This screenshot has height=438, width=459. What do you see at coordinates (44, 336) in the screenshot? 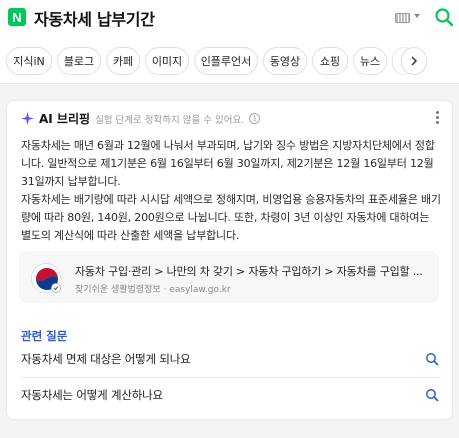
I see `related-questions-title: 관련 질문` at bounding box center [44, 336].